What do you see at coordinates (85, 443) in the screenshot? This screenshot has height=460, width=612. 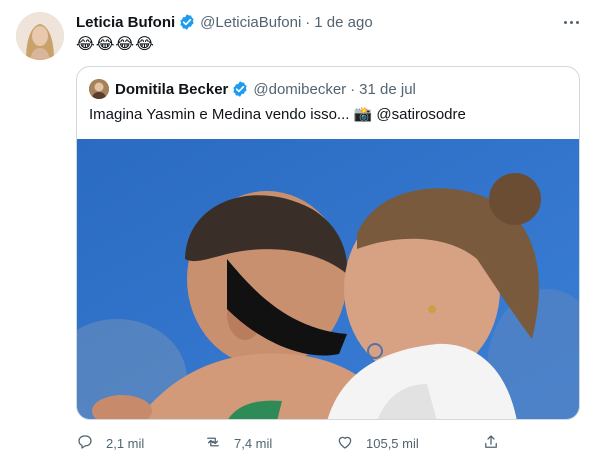 I see `speech-bubble-icon` at bounding box center [85, 443].